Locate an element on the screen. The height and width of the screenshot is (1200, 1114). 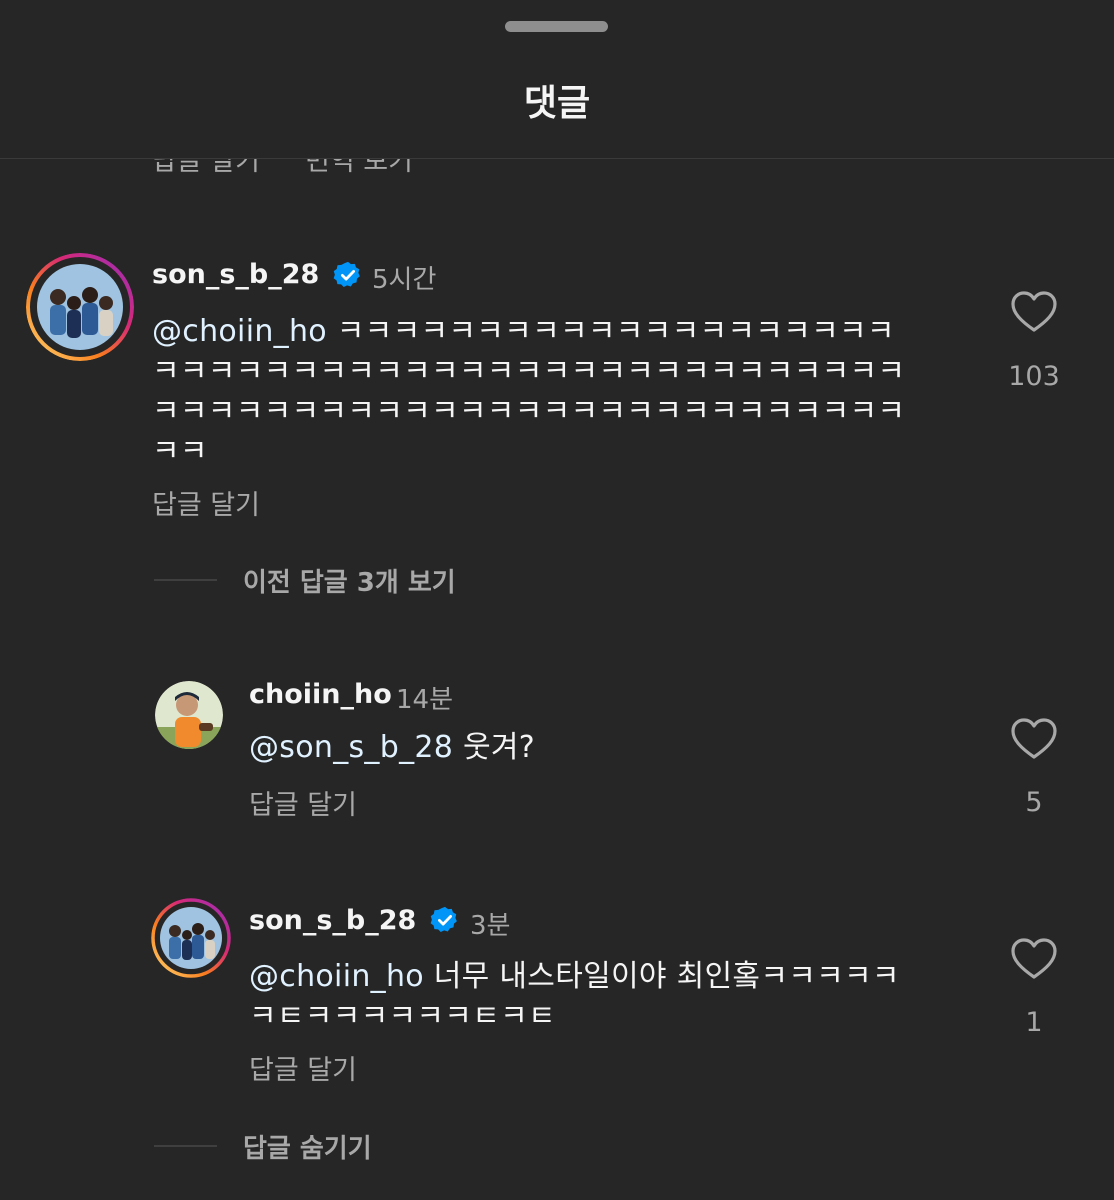
hide-replies-button: 답글 숨기기 is located at coordinates (307, 1146).